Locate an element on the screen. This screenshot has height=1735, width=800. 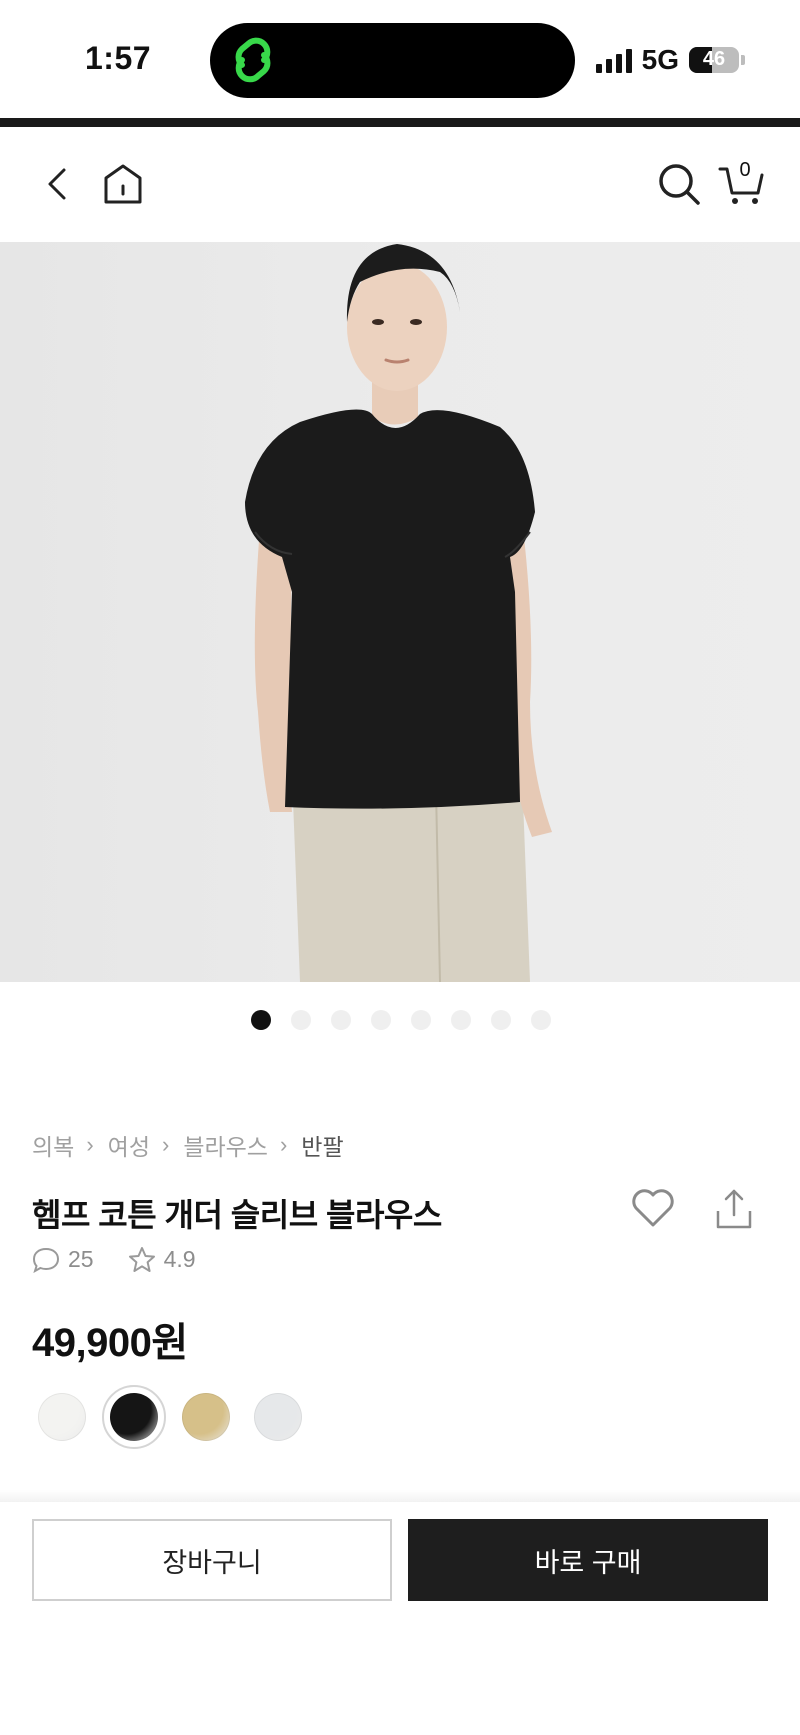
back-button is located at coordinates (57, 184).